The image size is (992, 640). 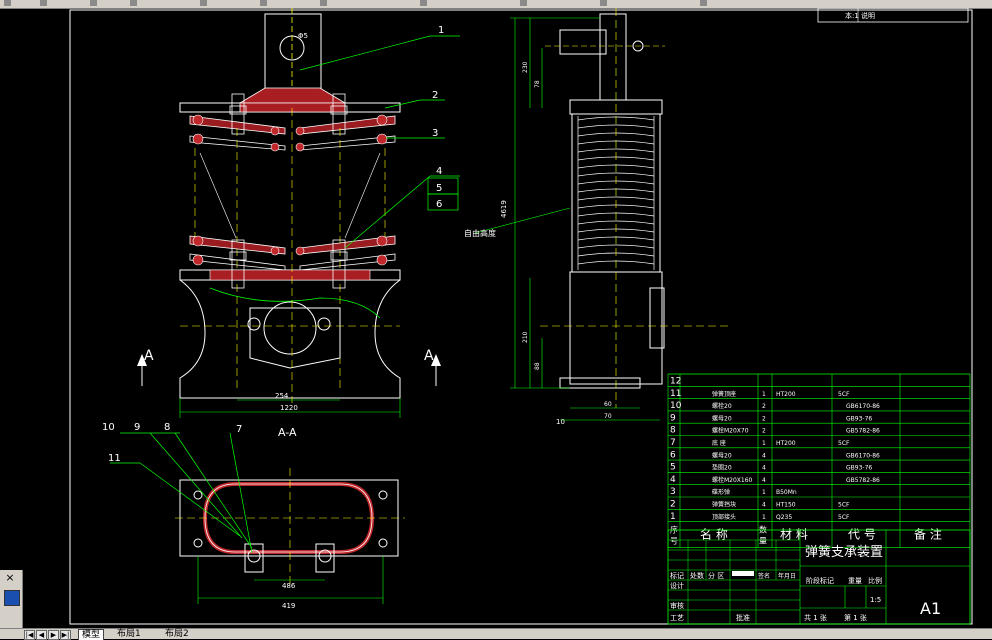 I want to click on dim-base2: 88, so click(x=537, y=366).